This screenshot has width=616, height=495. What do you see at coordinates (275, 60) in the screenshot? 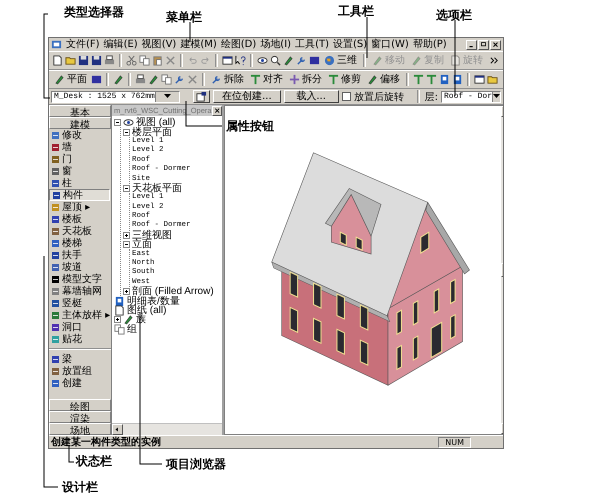
I see `zoom-icon` at bounding box center [275, 60].